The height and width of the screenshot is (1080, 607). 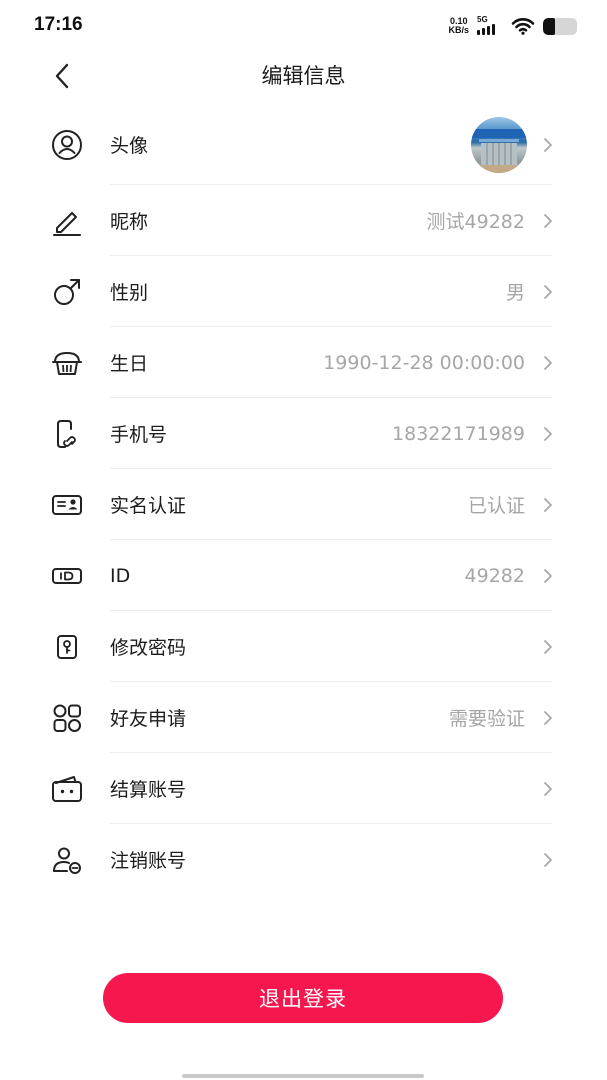 I want to click on pen-icon, so click(x=67, y=221).